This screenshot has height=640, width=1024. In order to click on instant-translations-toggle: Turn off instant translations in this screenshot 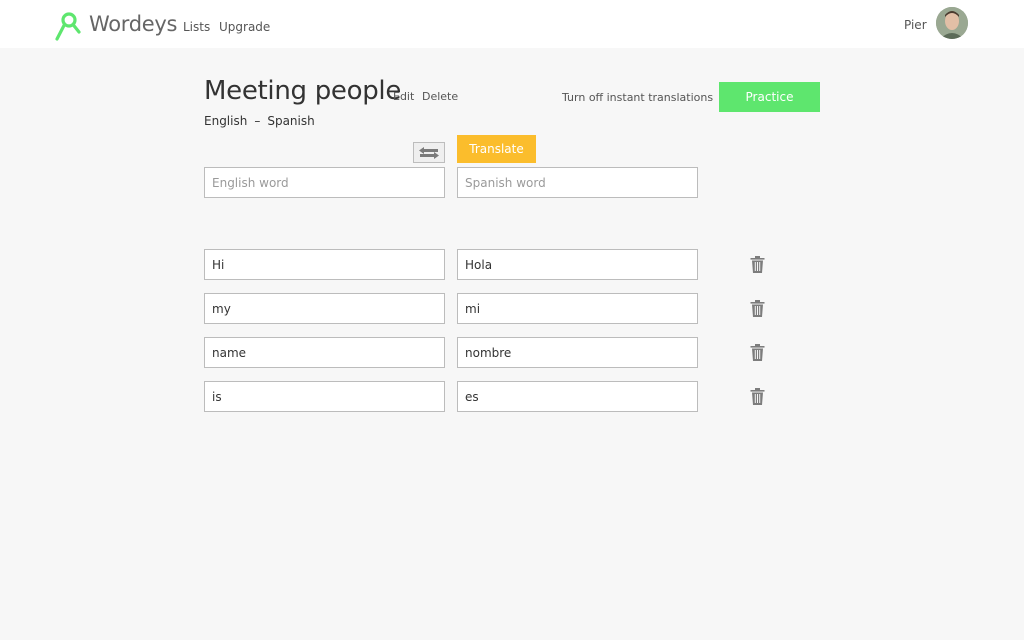, I will do `click(637, 97)`.